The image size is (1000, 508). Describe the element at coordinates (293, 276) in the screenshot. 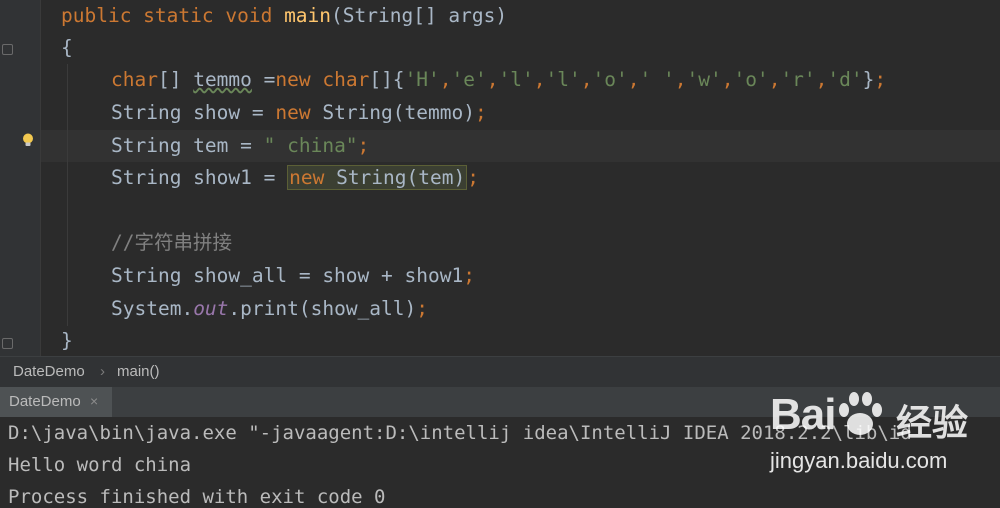

I see `code-line: String show_all = show + show1;` at that location.